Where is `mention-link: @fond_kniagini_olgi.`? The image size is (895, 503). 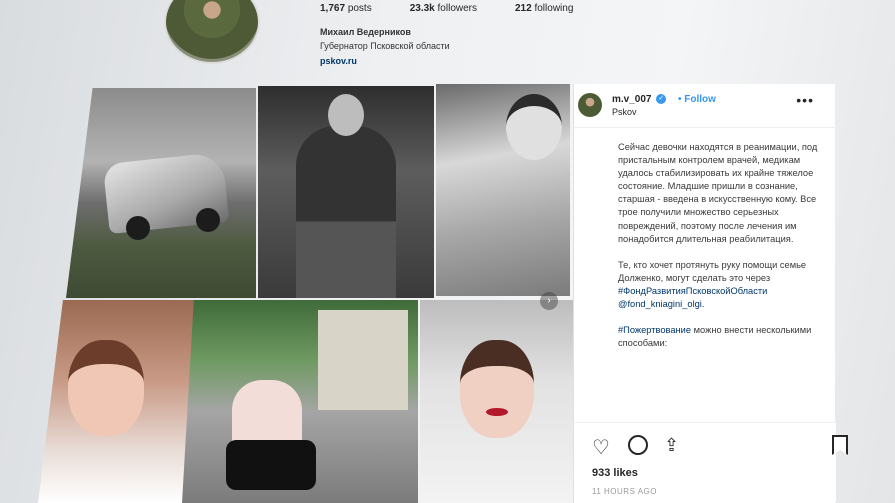 mention-link: @fond_kniagini_olgi. is located at coordinates (725, 304).